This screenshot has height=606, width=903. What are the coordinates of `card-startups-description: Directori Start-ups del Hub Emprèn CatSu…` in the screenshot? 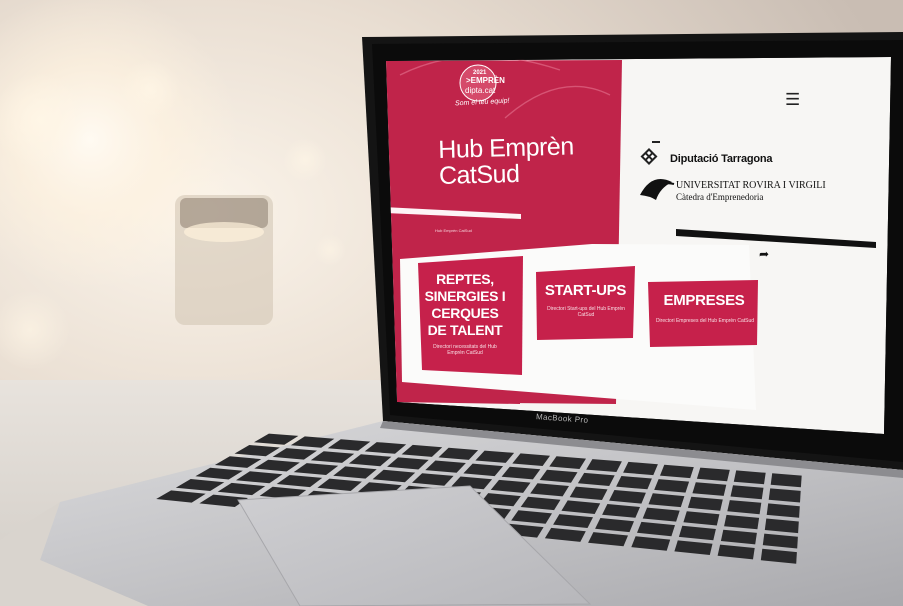 It's located at (586, 312).